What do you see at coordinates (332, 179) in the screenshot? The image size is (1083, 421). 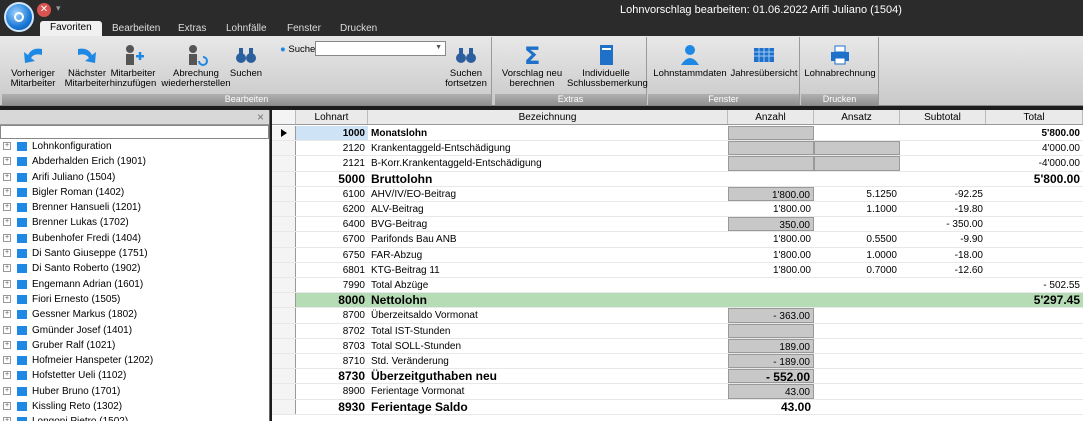 I see `cell-lohnart: 5000` at bounding box center [332, 179].